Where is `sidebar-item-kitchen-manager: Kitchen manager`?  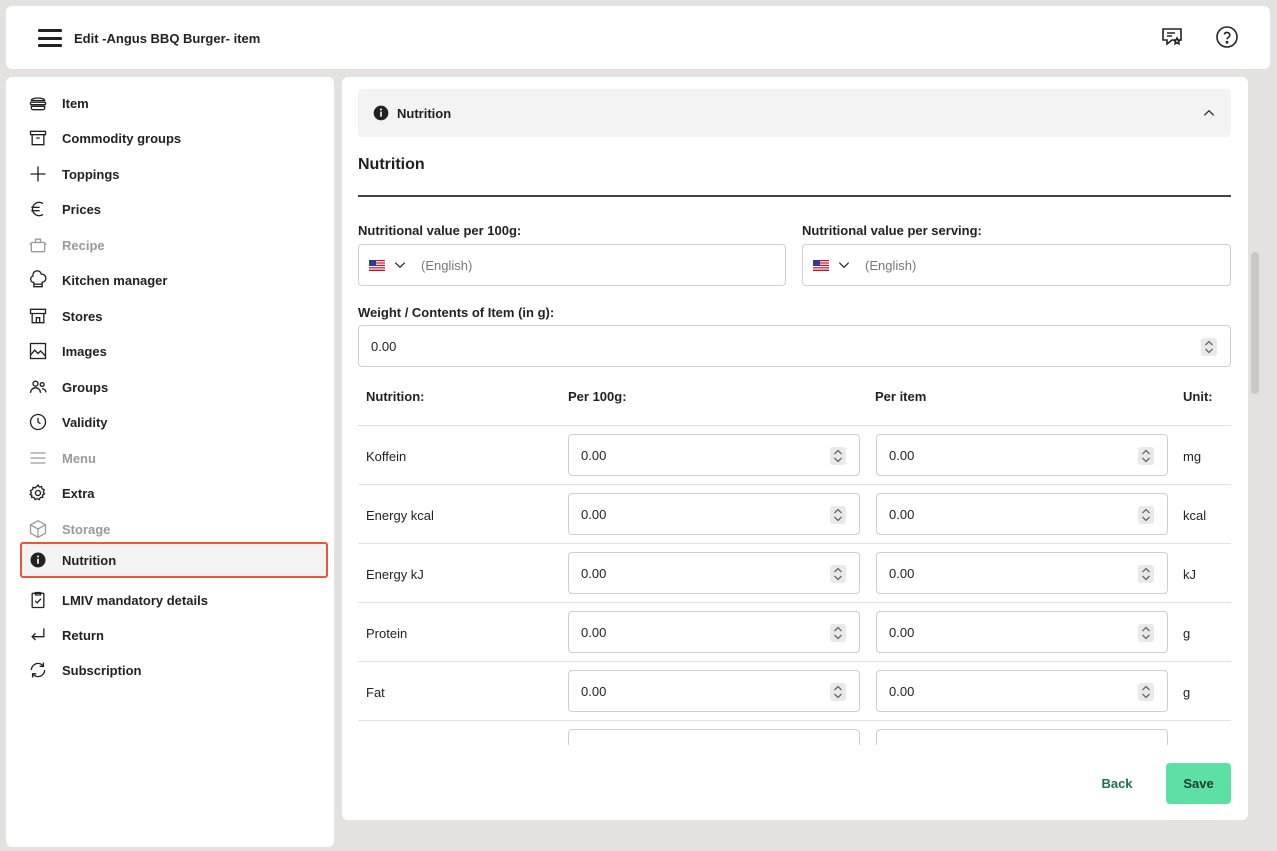 sidebar-item-kitchen-manager: Kitchen manager is located at coordinates (174, 280).